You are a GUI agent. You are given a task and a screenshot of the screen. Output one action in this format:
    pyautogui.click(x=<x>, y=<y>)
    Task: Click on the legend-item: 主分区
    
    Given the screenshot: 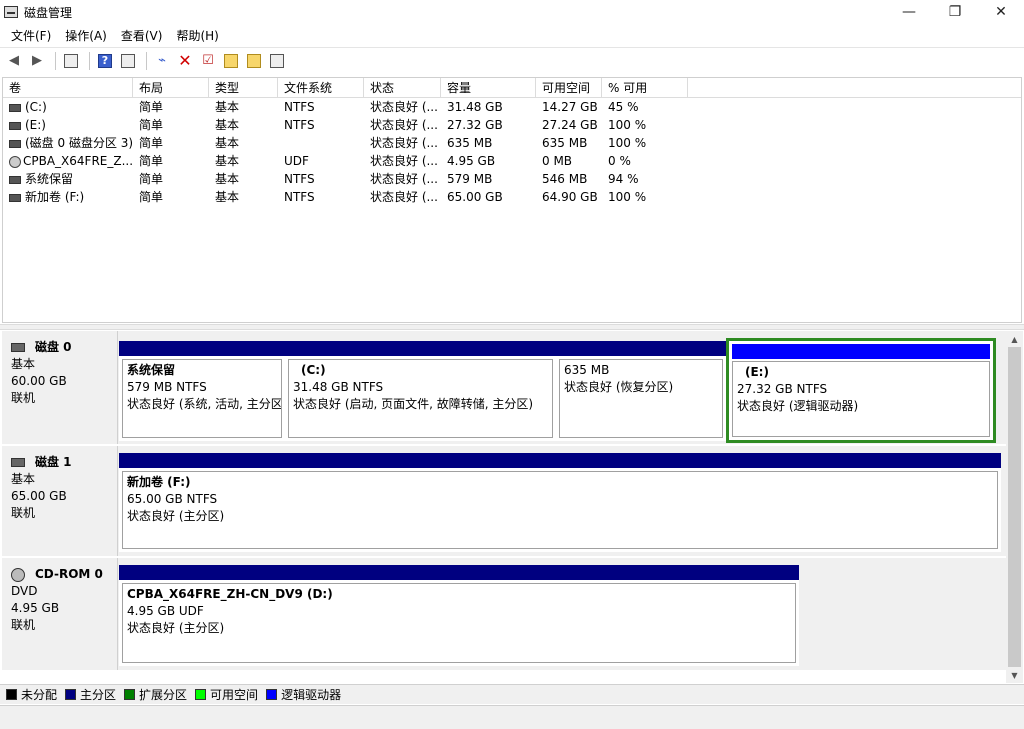 What is the action you would take?
    pyautogui.click(x=90, y=694)
    